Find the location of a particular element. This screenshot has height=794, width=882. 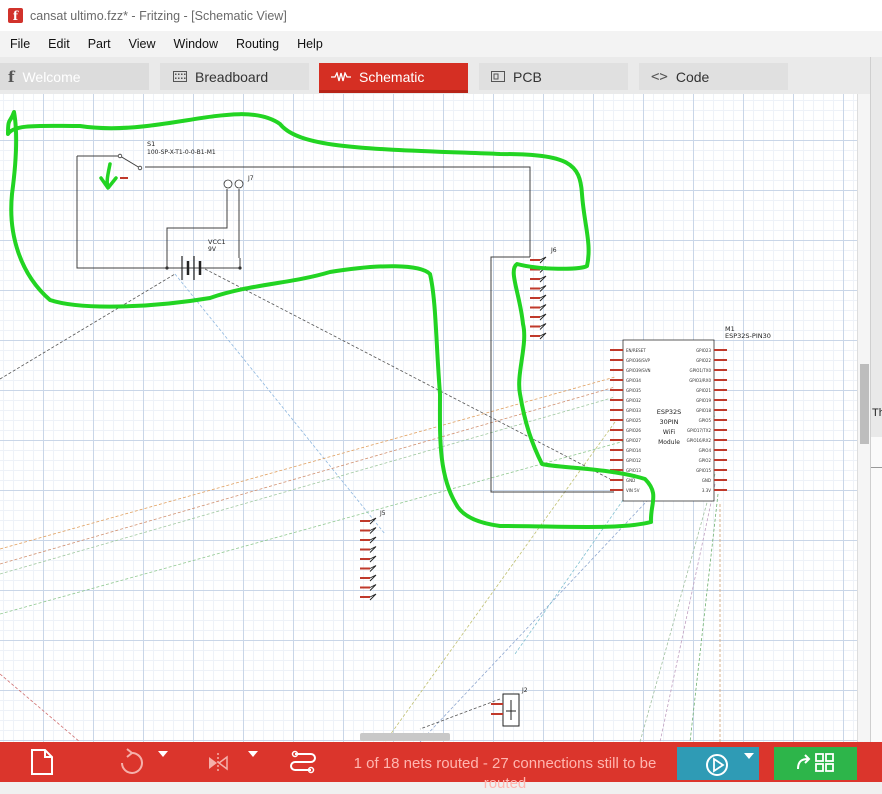

menu-routing: Routing is located at coordinates (257, 44).